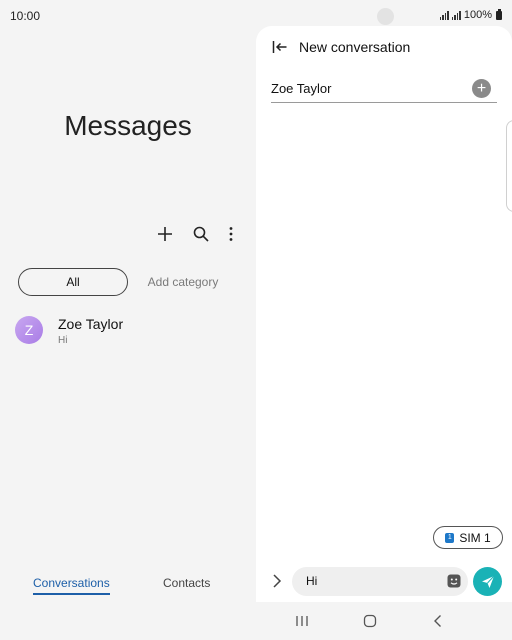 The height and width of the screenshot is (640, 512). Describe the element at coordinates (301, 88) in the screenshot. I see `recipient-value: Zoe Taylor` at that location.